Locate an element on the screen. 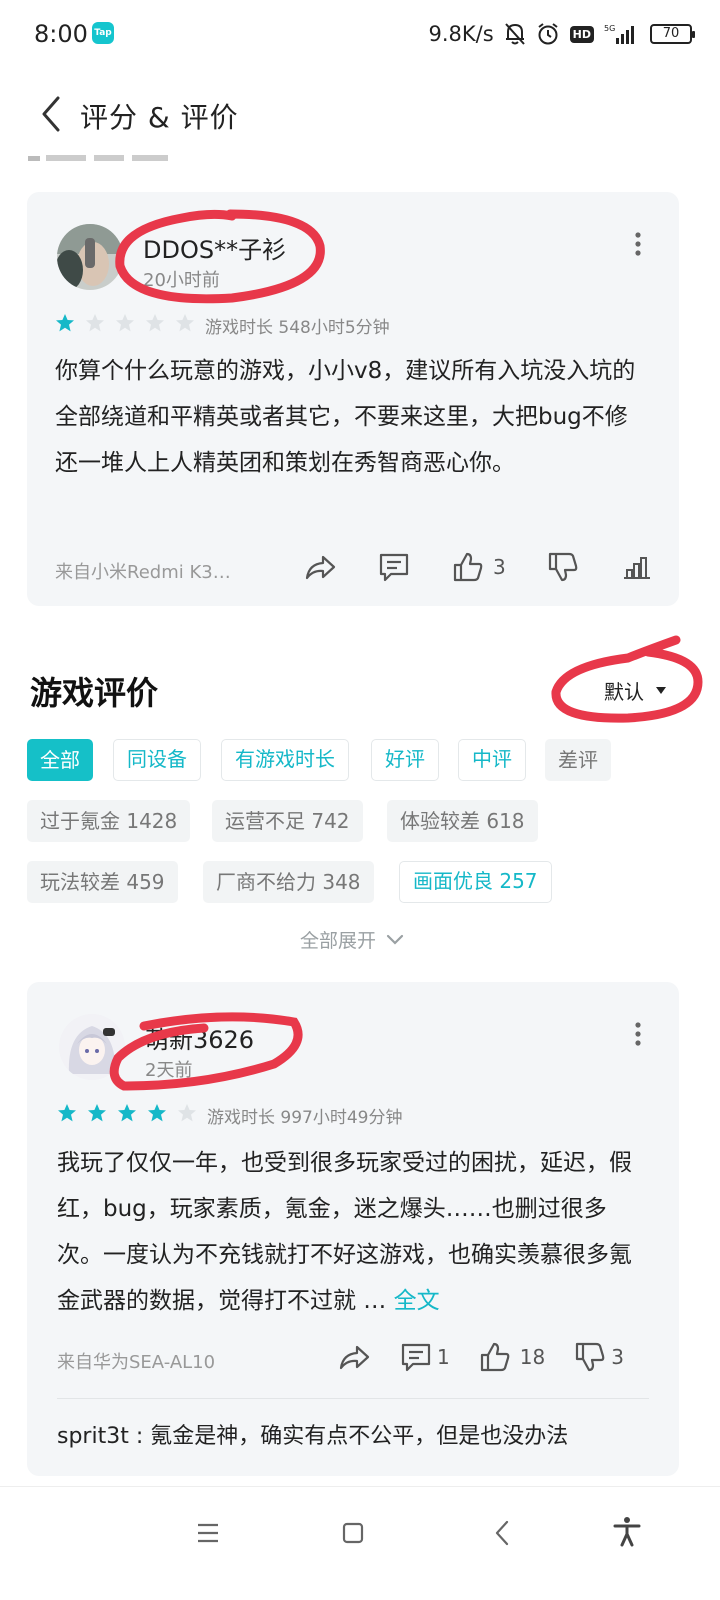  username: 萌新3626 is located at coordinates (199, 1037).